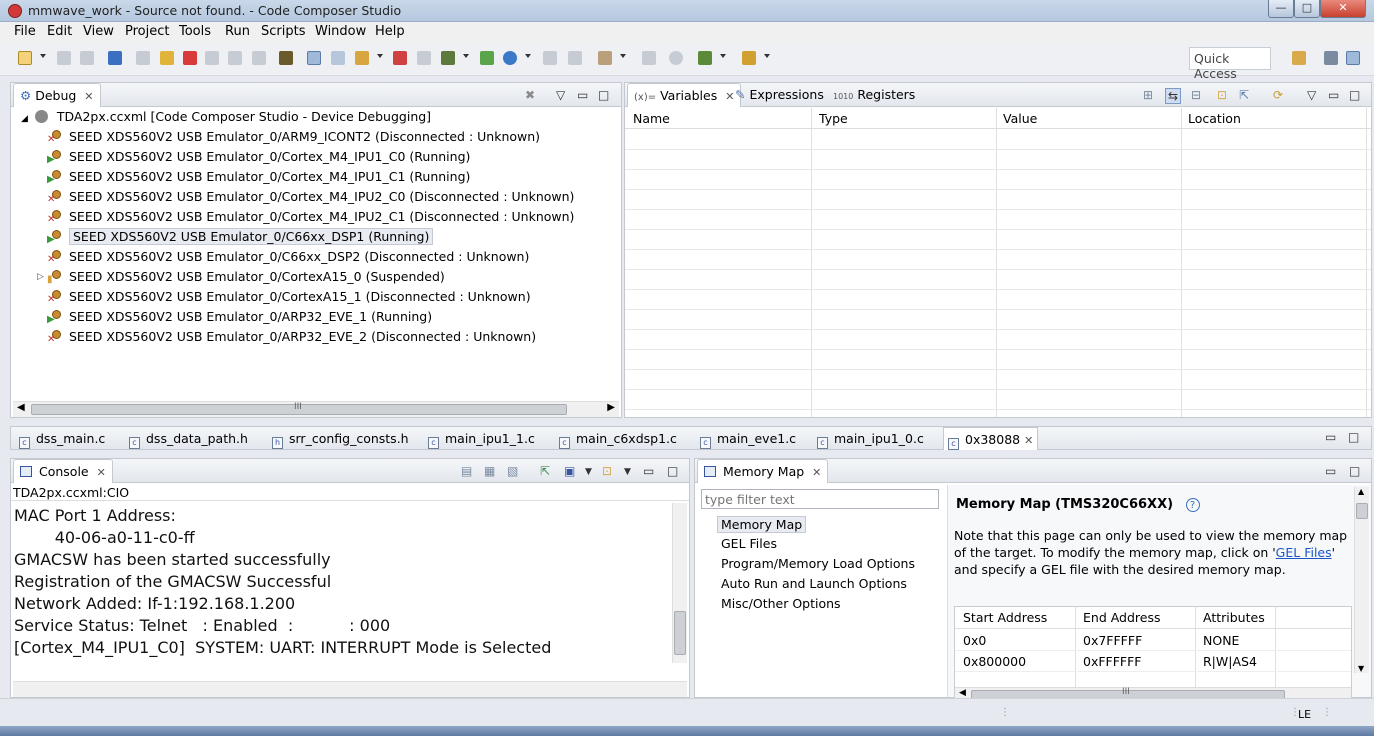 The image size is (1374, 736). What do you see at coordinates (749, 543) in the screenshot?
I see `nav-item: GEL Files` at bounding box center [749, 543].